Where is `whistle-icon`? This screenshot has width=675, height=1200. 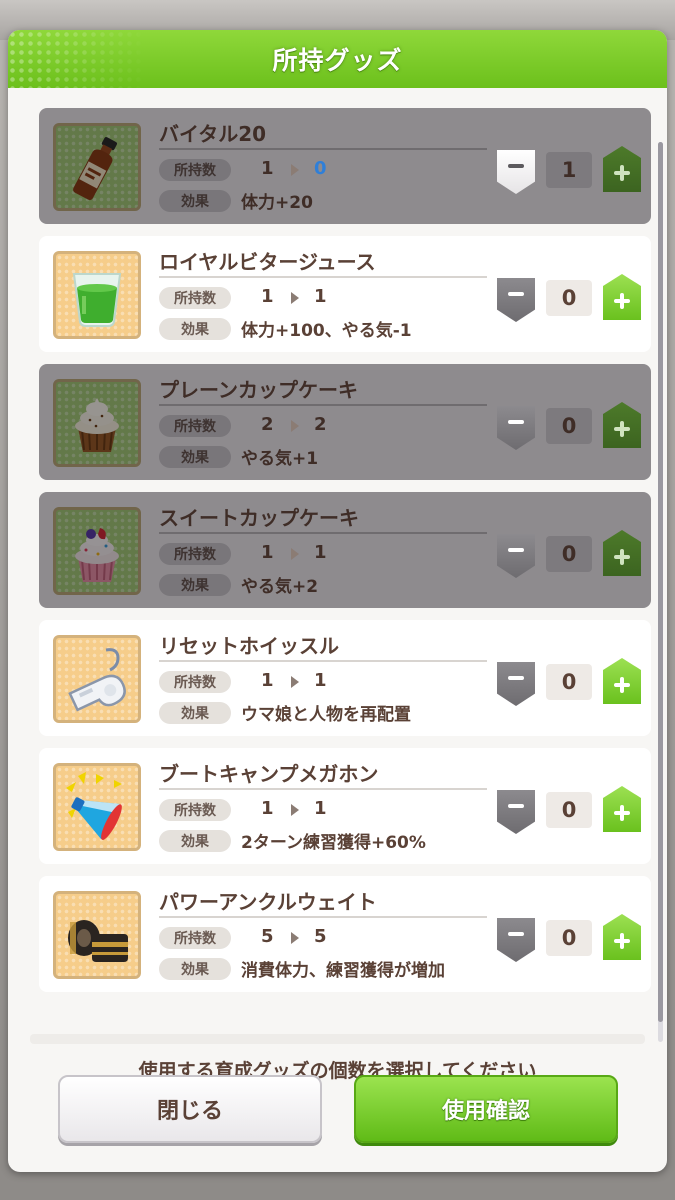
whistle-icon is located at coordinates (97, 679).